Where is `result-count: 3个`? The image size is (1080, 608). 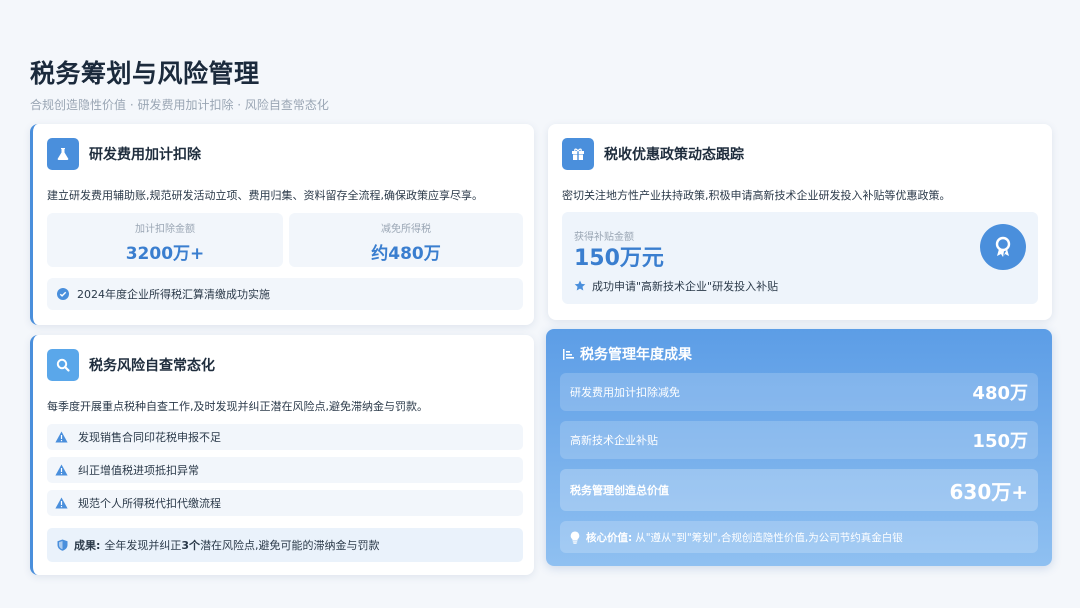 result-count: 3个 is located at coordinates (191, 545).